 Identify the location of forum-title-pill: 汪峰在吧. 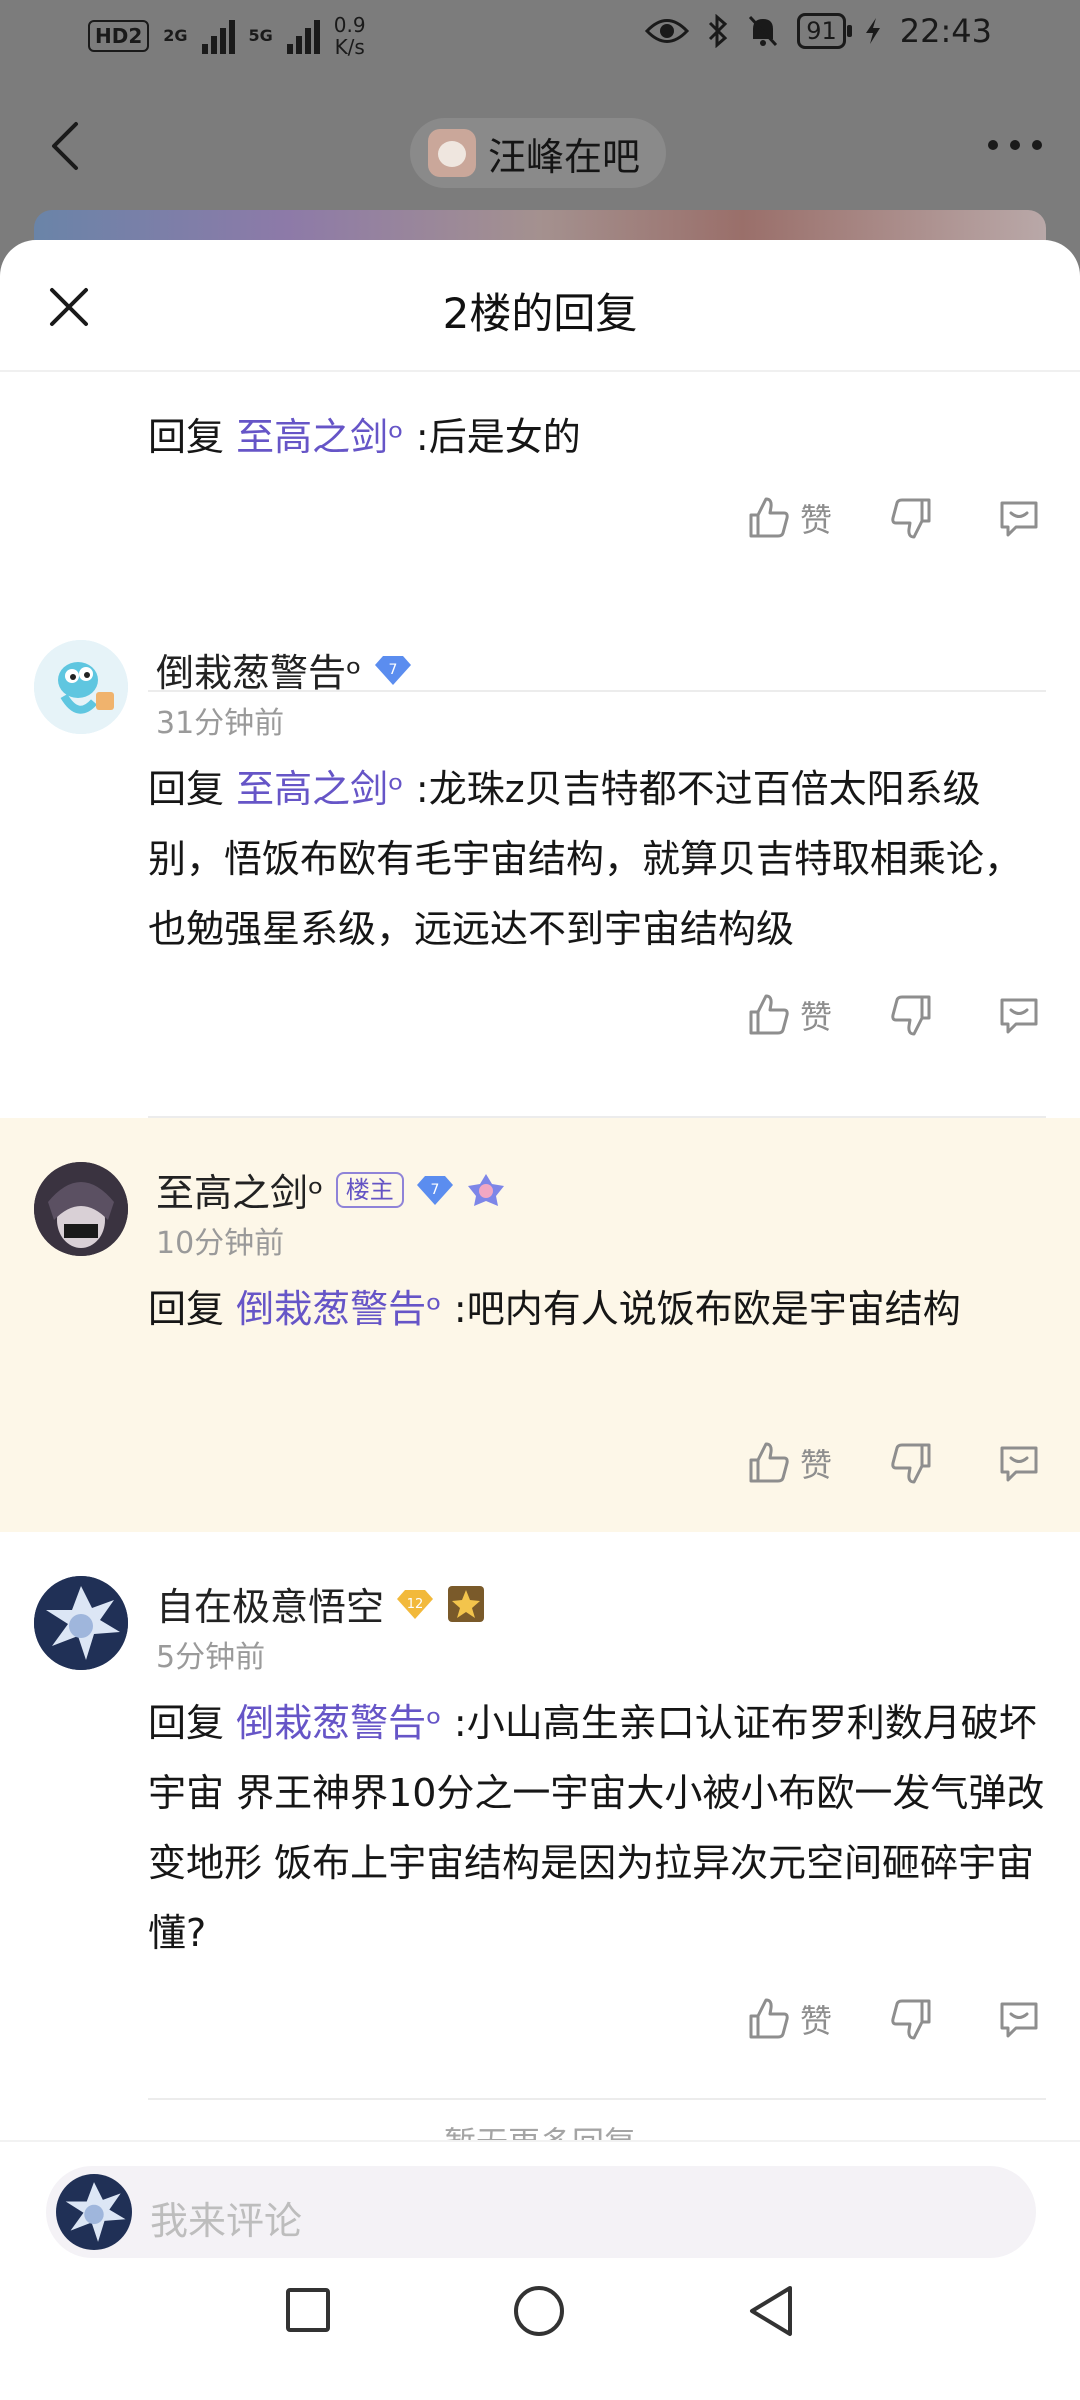
(538, 153).